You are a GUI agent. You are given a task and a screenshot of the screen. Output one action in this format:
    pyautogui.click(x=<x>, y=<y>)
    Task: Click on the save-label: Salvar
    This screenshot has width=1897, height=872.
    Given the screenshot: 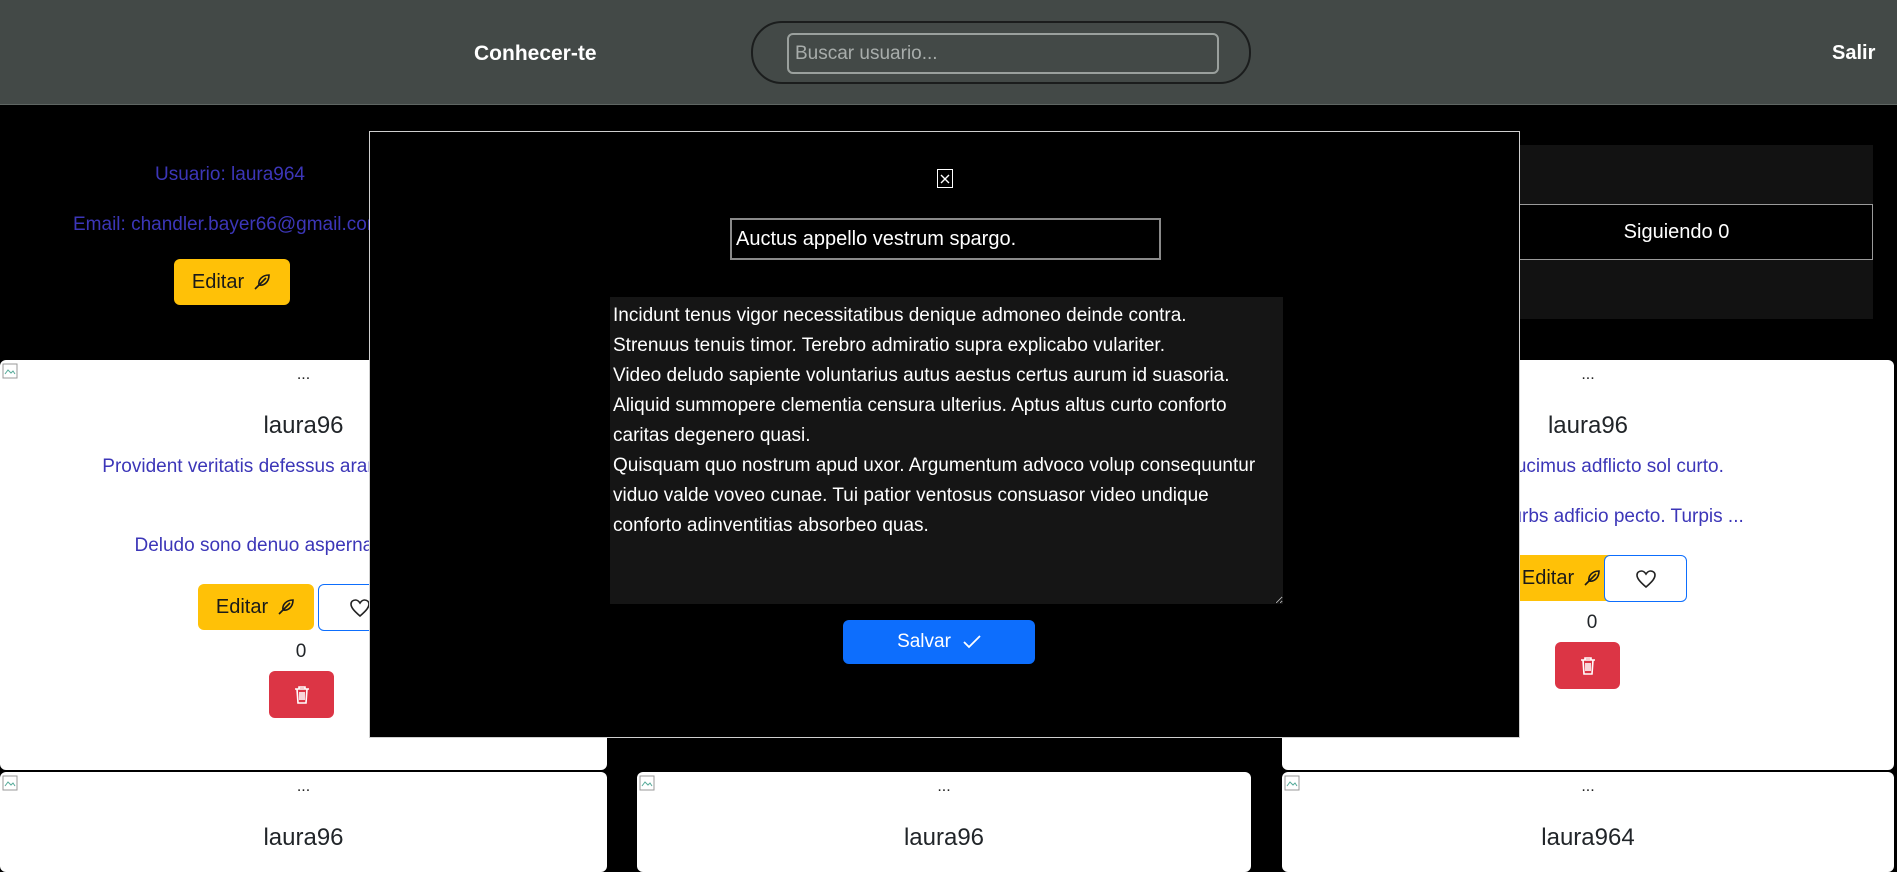 What is the action you would take?
    pyautogui.click(x=924, y=641)
    